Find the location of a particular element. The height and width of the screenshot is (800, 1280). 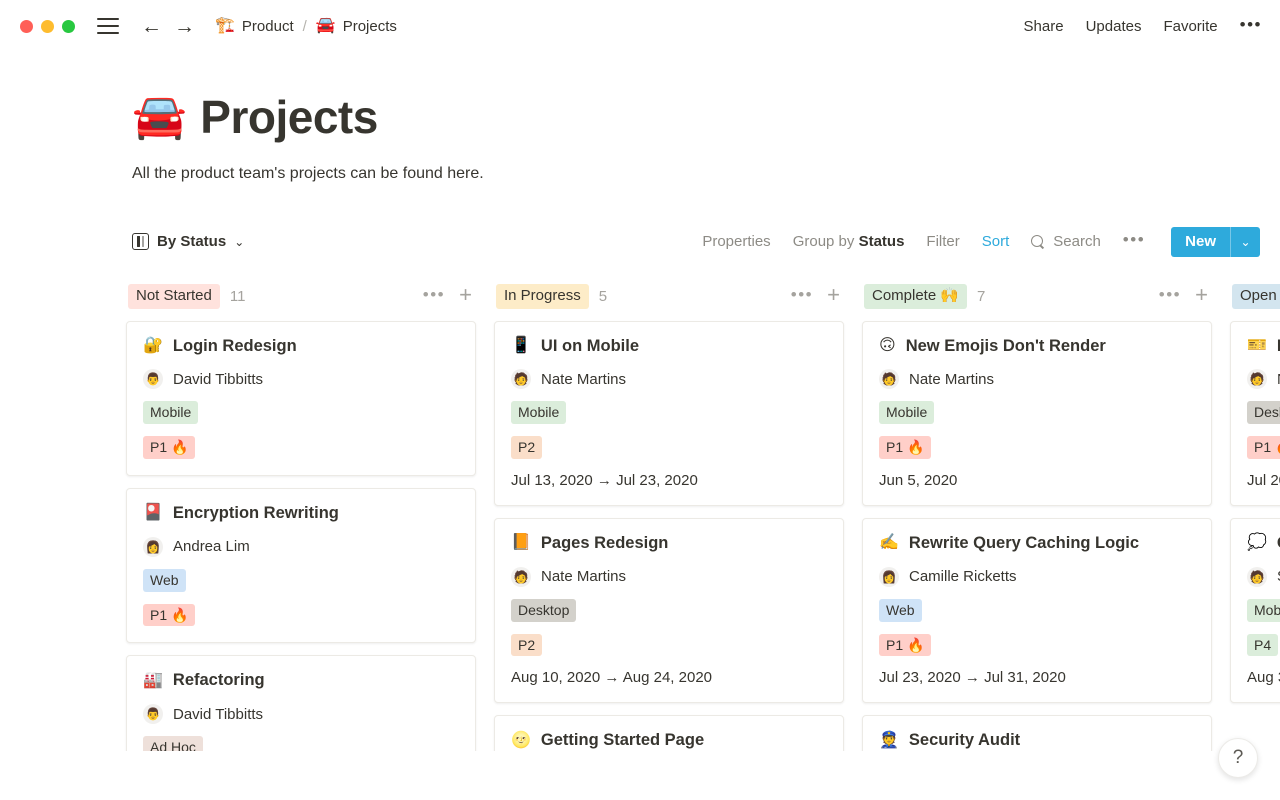

board-card: 🔐 Login Redesign 👨 David Tibbitts Mobile P1 🔥 is located at coordinates (301, 398).